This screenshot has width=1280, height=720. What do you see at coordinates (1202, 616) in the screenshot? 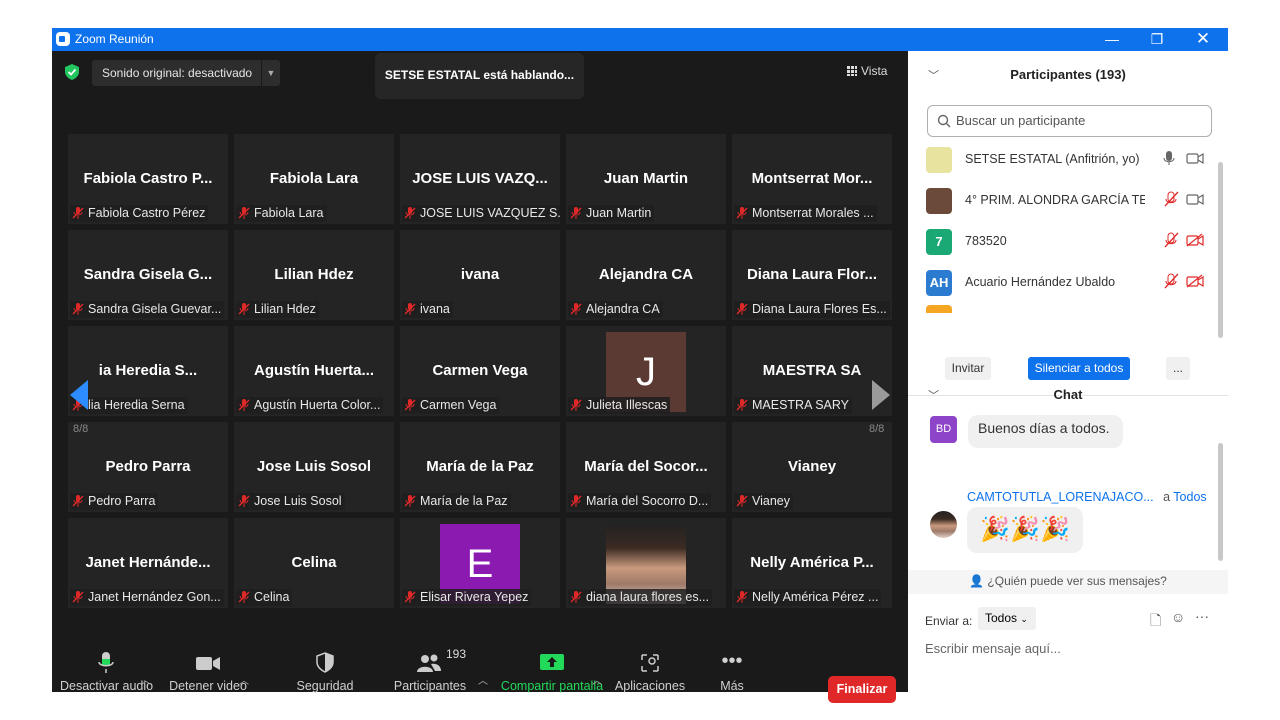
I see `chat-more-icon: ···` at bounding box center [1202, 616].